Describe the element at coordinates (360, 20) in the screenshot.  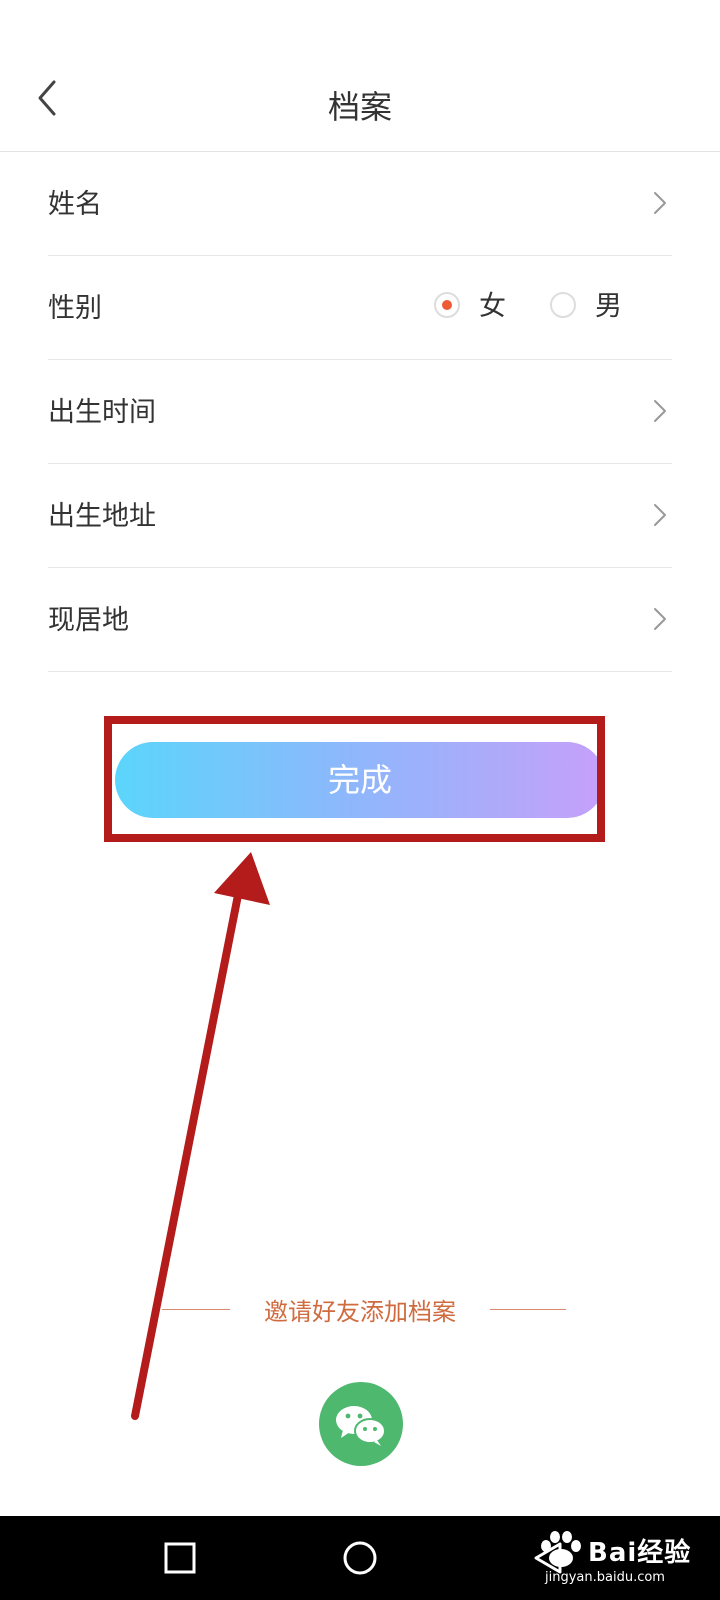
I see `status-bar` at that location.